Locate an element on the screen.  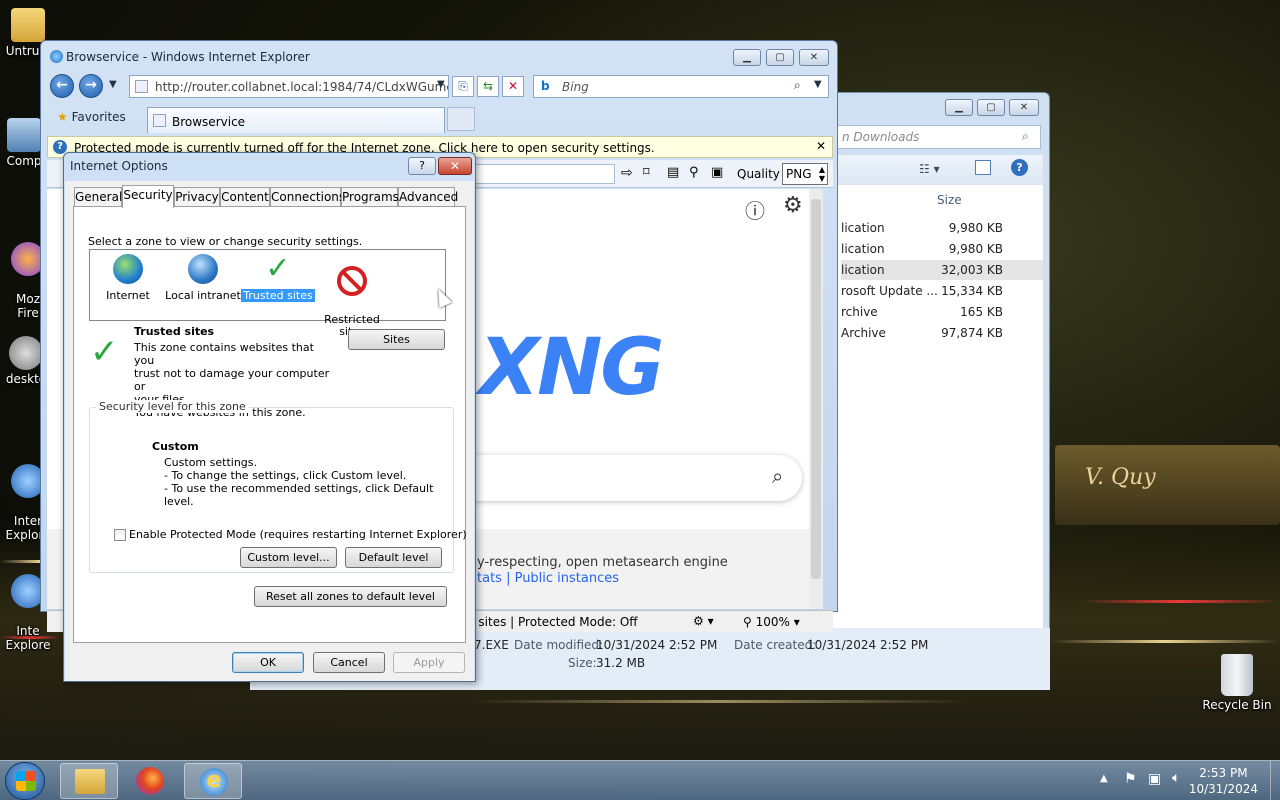
details-size: 31.2 MB is located at coordinates (621, 663).